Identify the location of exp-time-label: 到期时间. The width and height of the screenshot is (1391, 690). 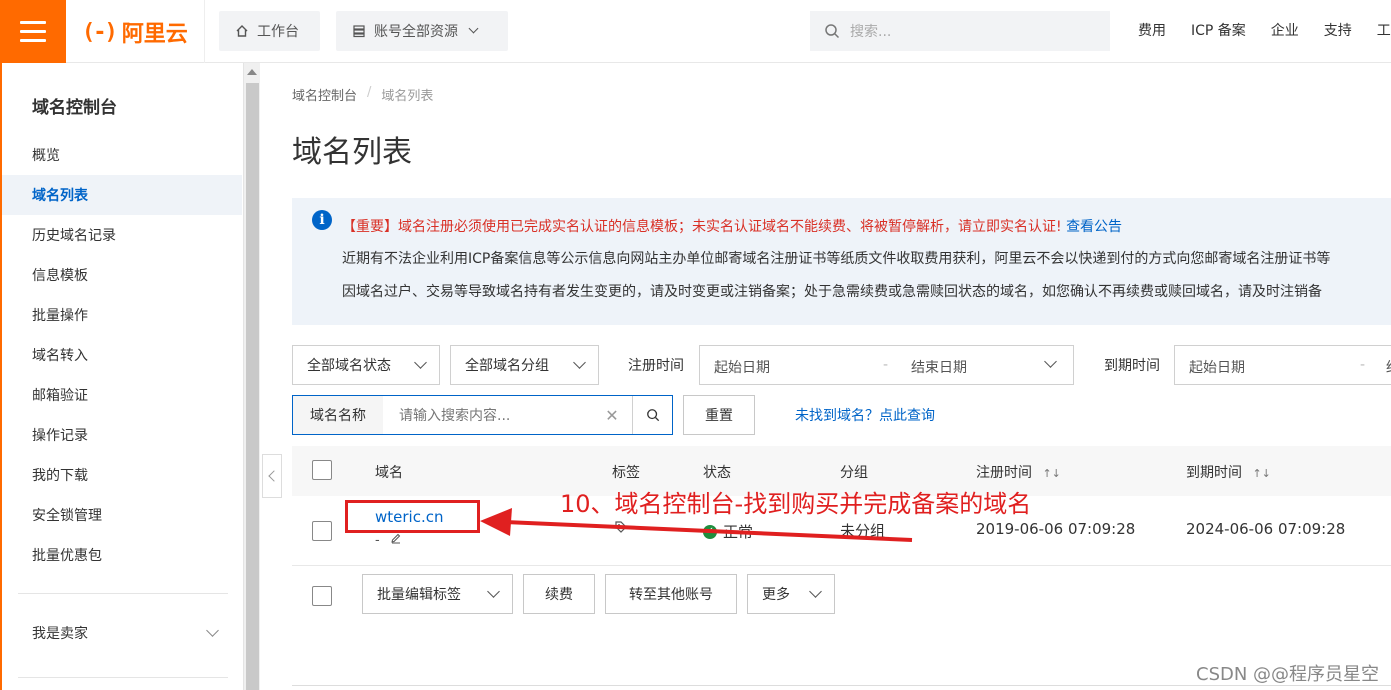
(1132, 366).